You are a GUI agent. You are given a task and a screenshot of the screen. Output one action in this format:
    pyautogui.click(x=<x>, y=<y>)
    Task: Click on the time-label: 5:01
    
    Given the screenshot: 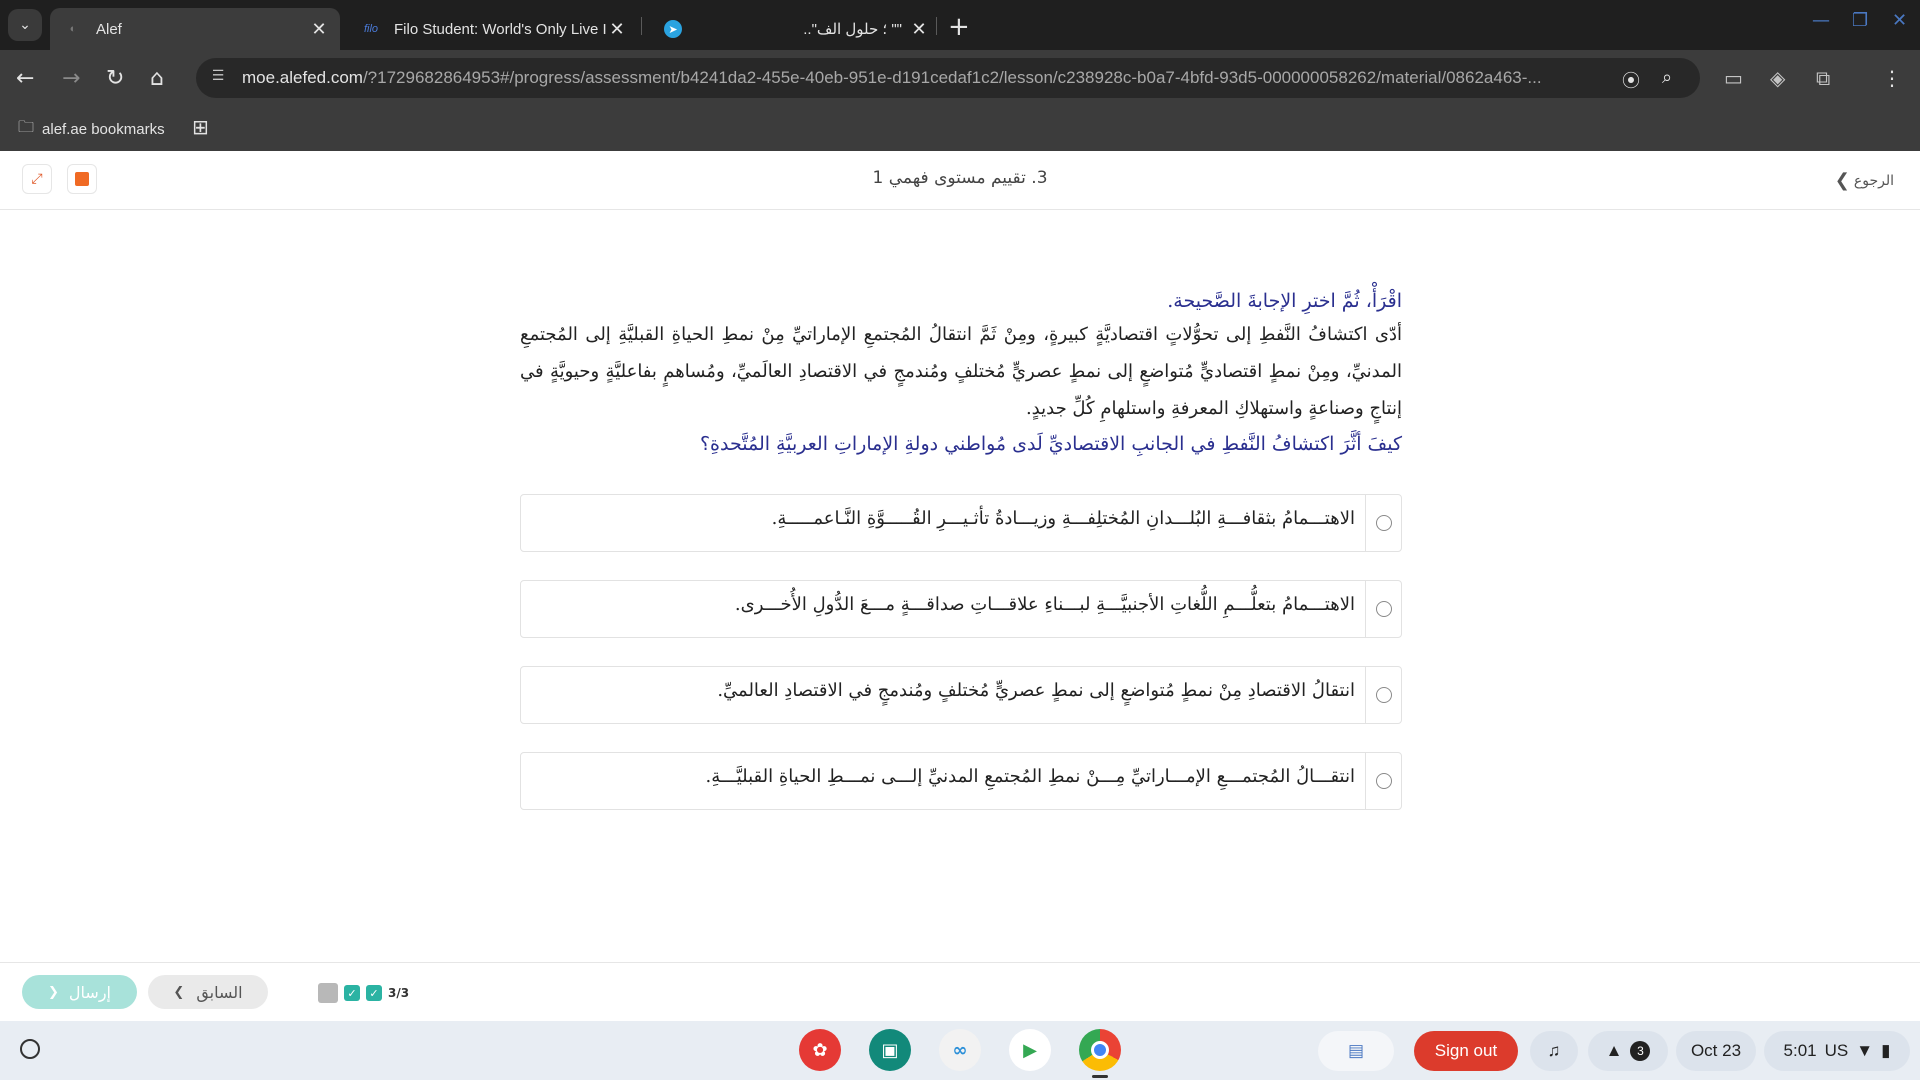 What is the action you would take?
    pyautogui.click(x=1800, y=1050)
    